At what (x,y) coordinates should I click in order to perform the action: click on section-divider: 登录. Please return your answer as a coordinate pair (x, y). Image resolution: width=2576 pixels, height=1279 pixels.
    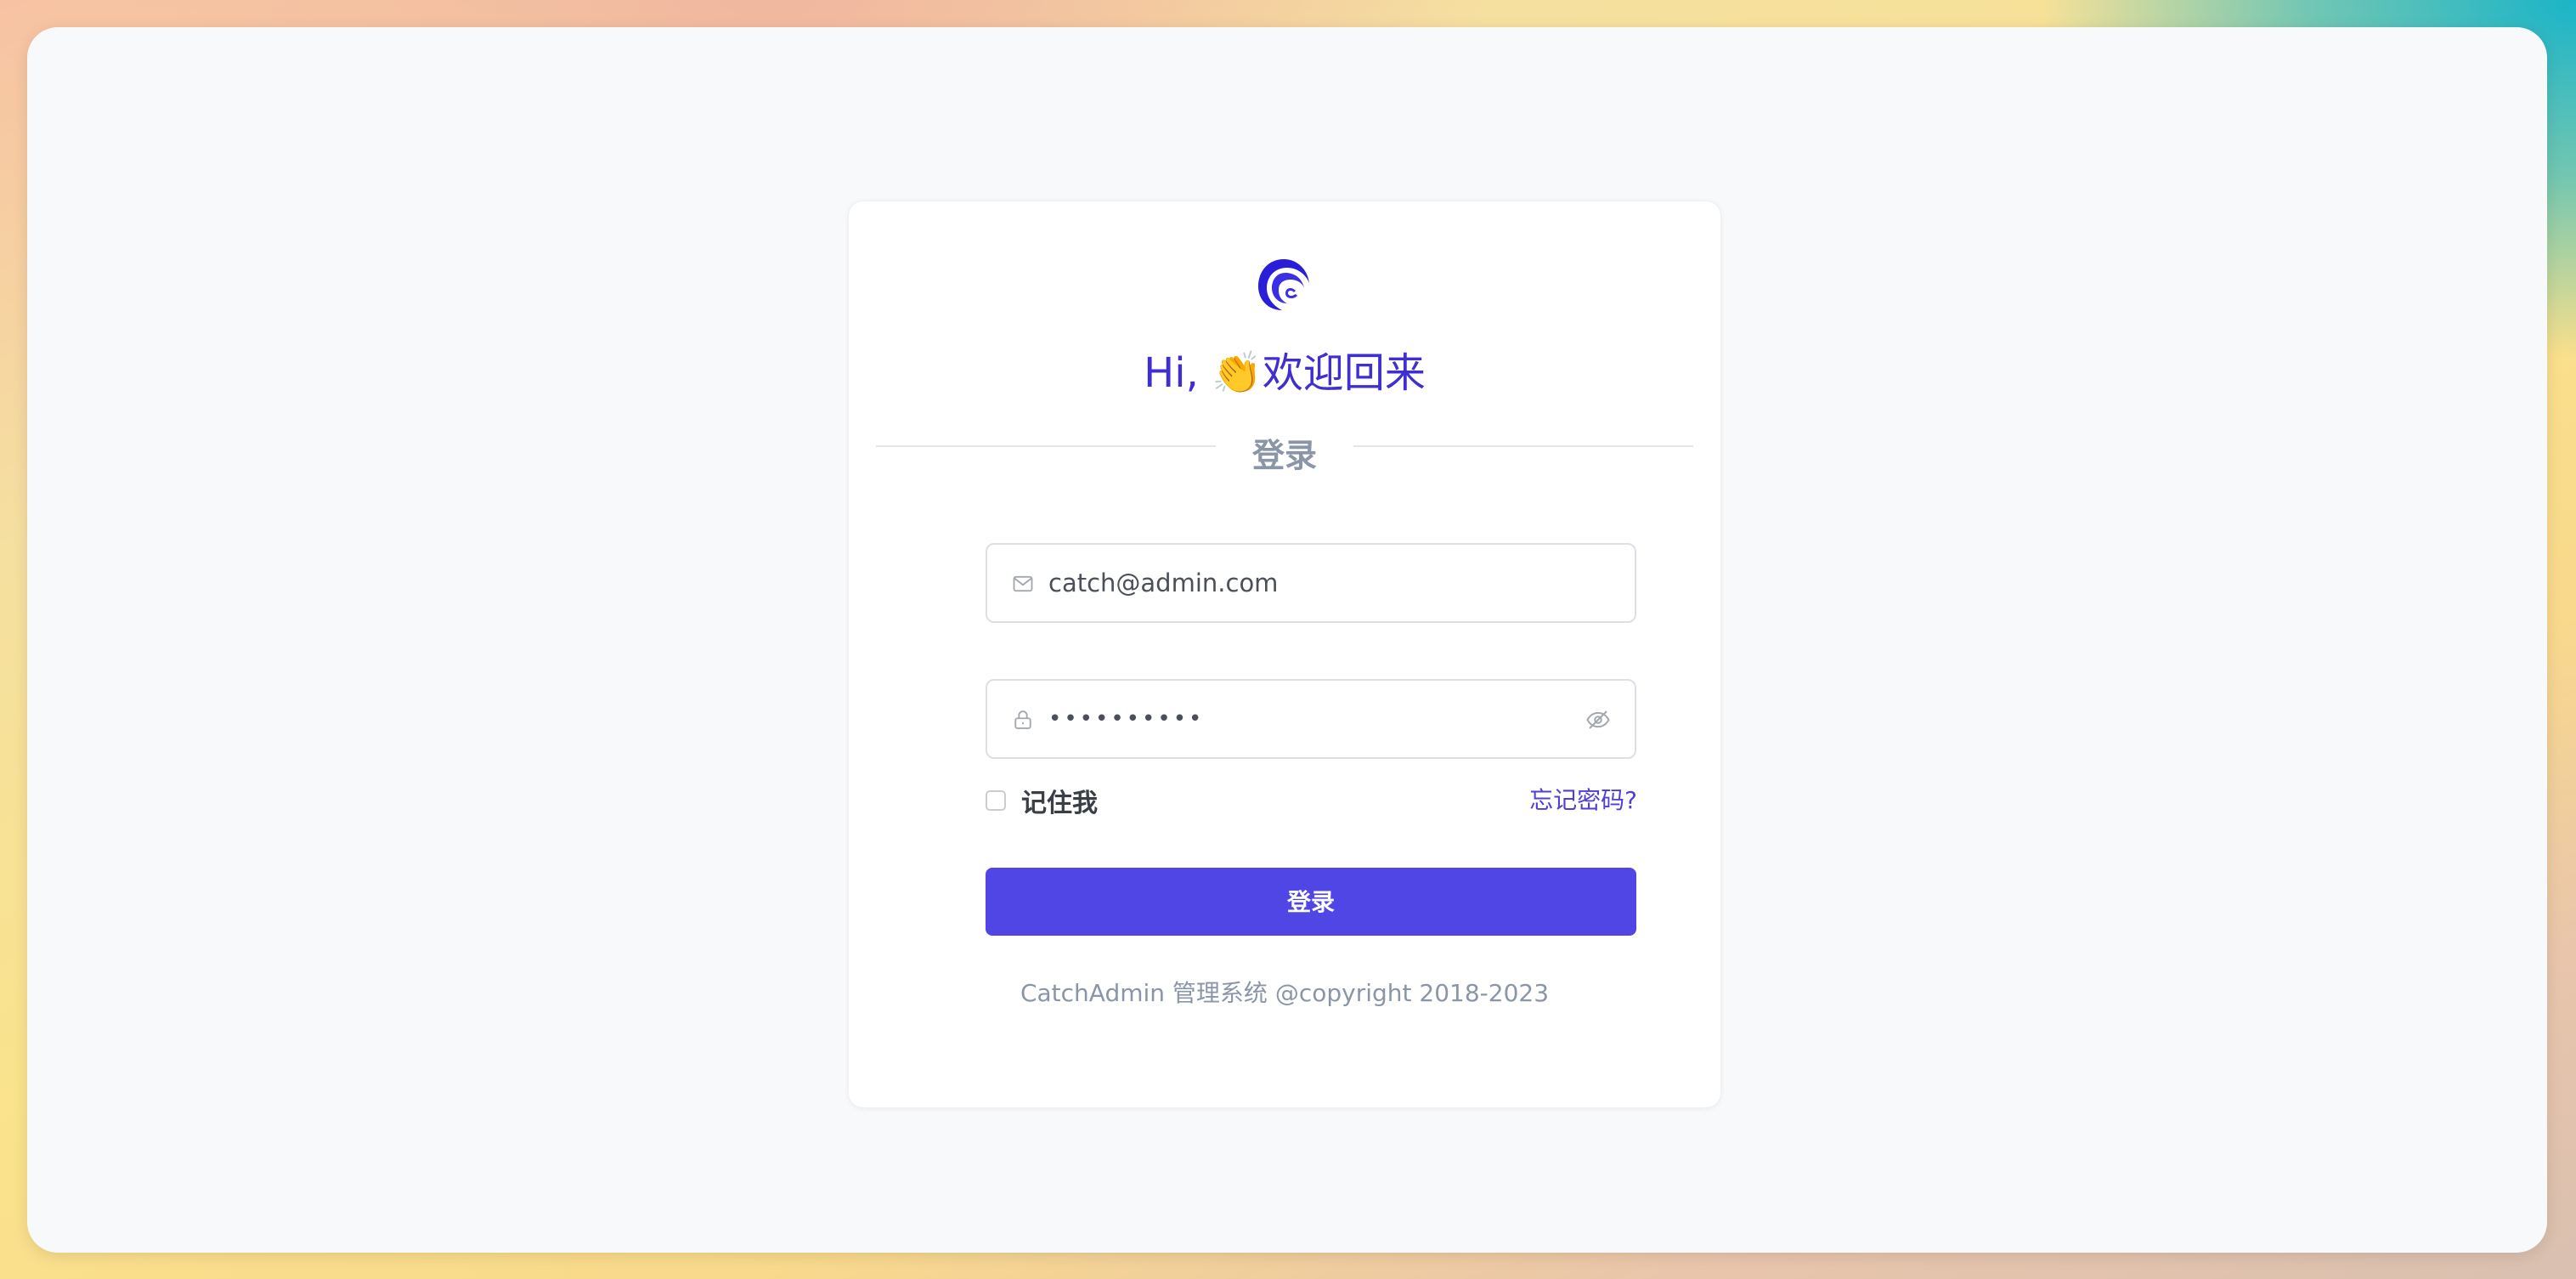
    Looking at the image, I should click on (1284, 446).